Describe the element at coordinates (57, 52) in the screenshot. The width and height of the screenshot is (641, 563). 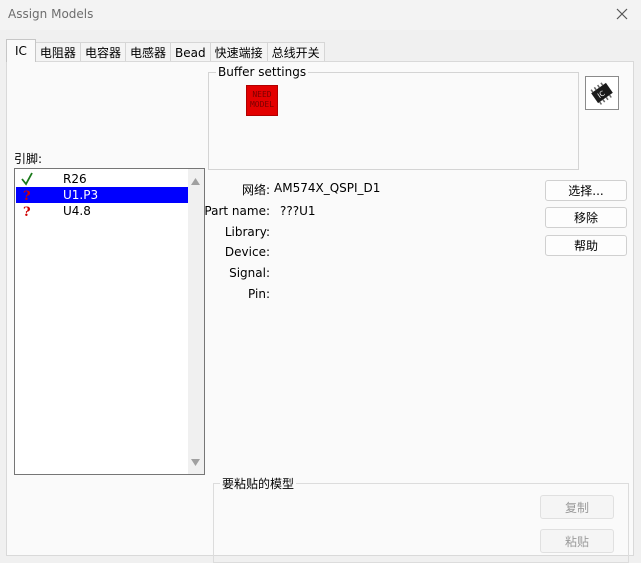
I see `tab-resistor: 电阻器` at that location.